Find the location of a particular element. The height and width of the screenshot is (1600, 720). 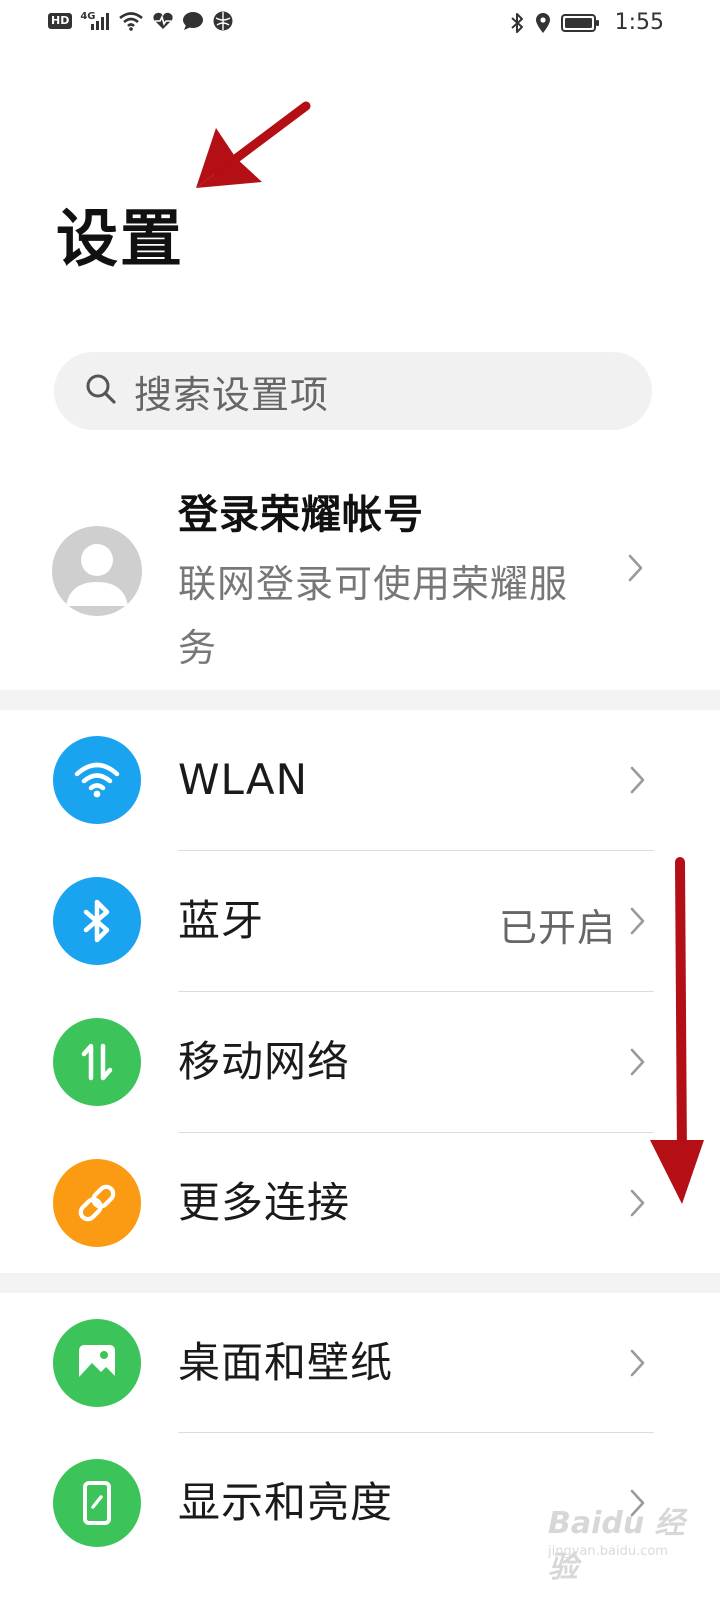

watermark-brand: Baidu 经验 is located at coordinates (616, 1545).